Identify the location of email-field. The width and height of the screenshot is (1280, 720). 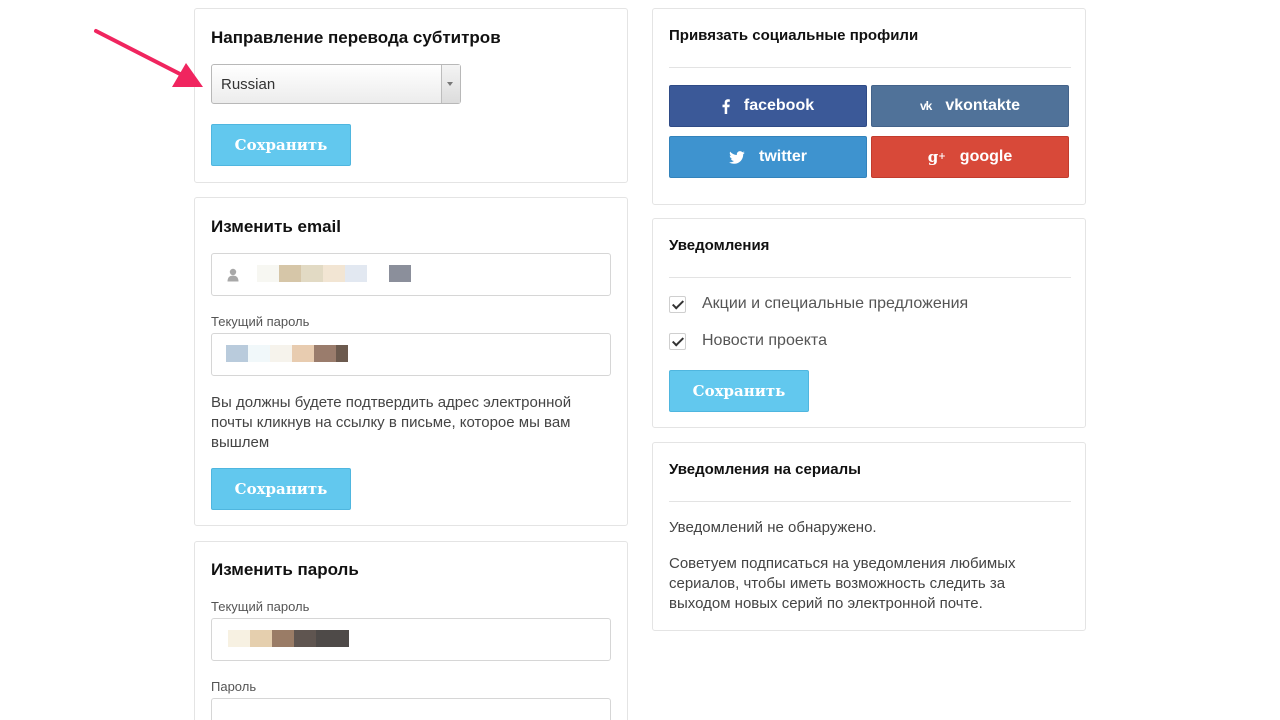
(411, 274).